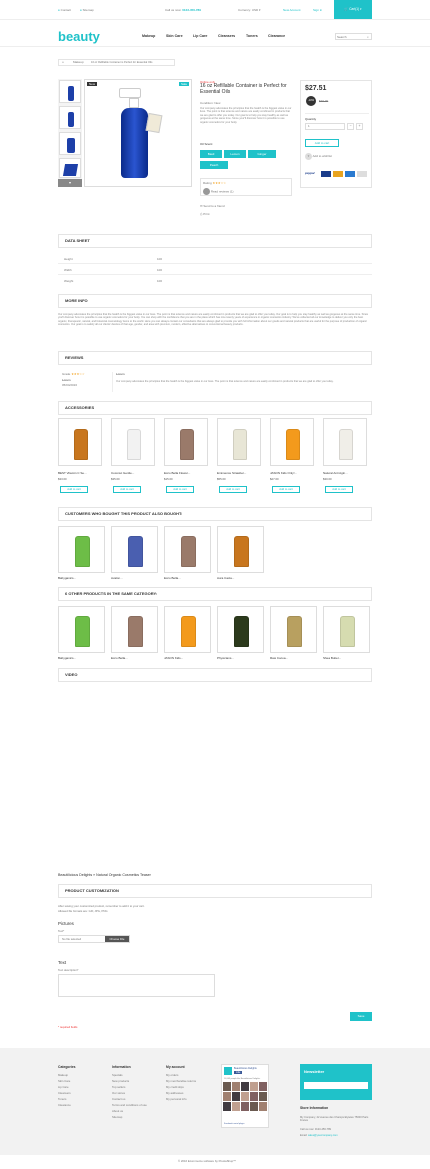 Image resolution: width=430 pixels, height=1169 pixels. I want to click on footer-link: My personal info, so click(191, 1099).